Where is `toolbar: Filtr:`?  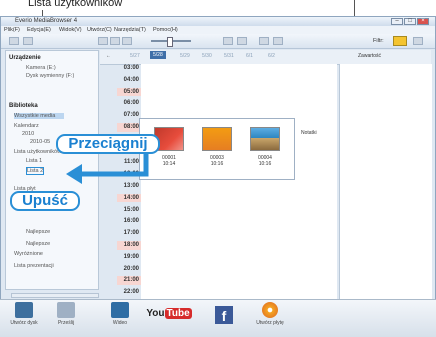
toolbar: Filtr: is located at coordinates (218, 41).